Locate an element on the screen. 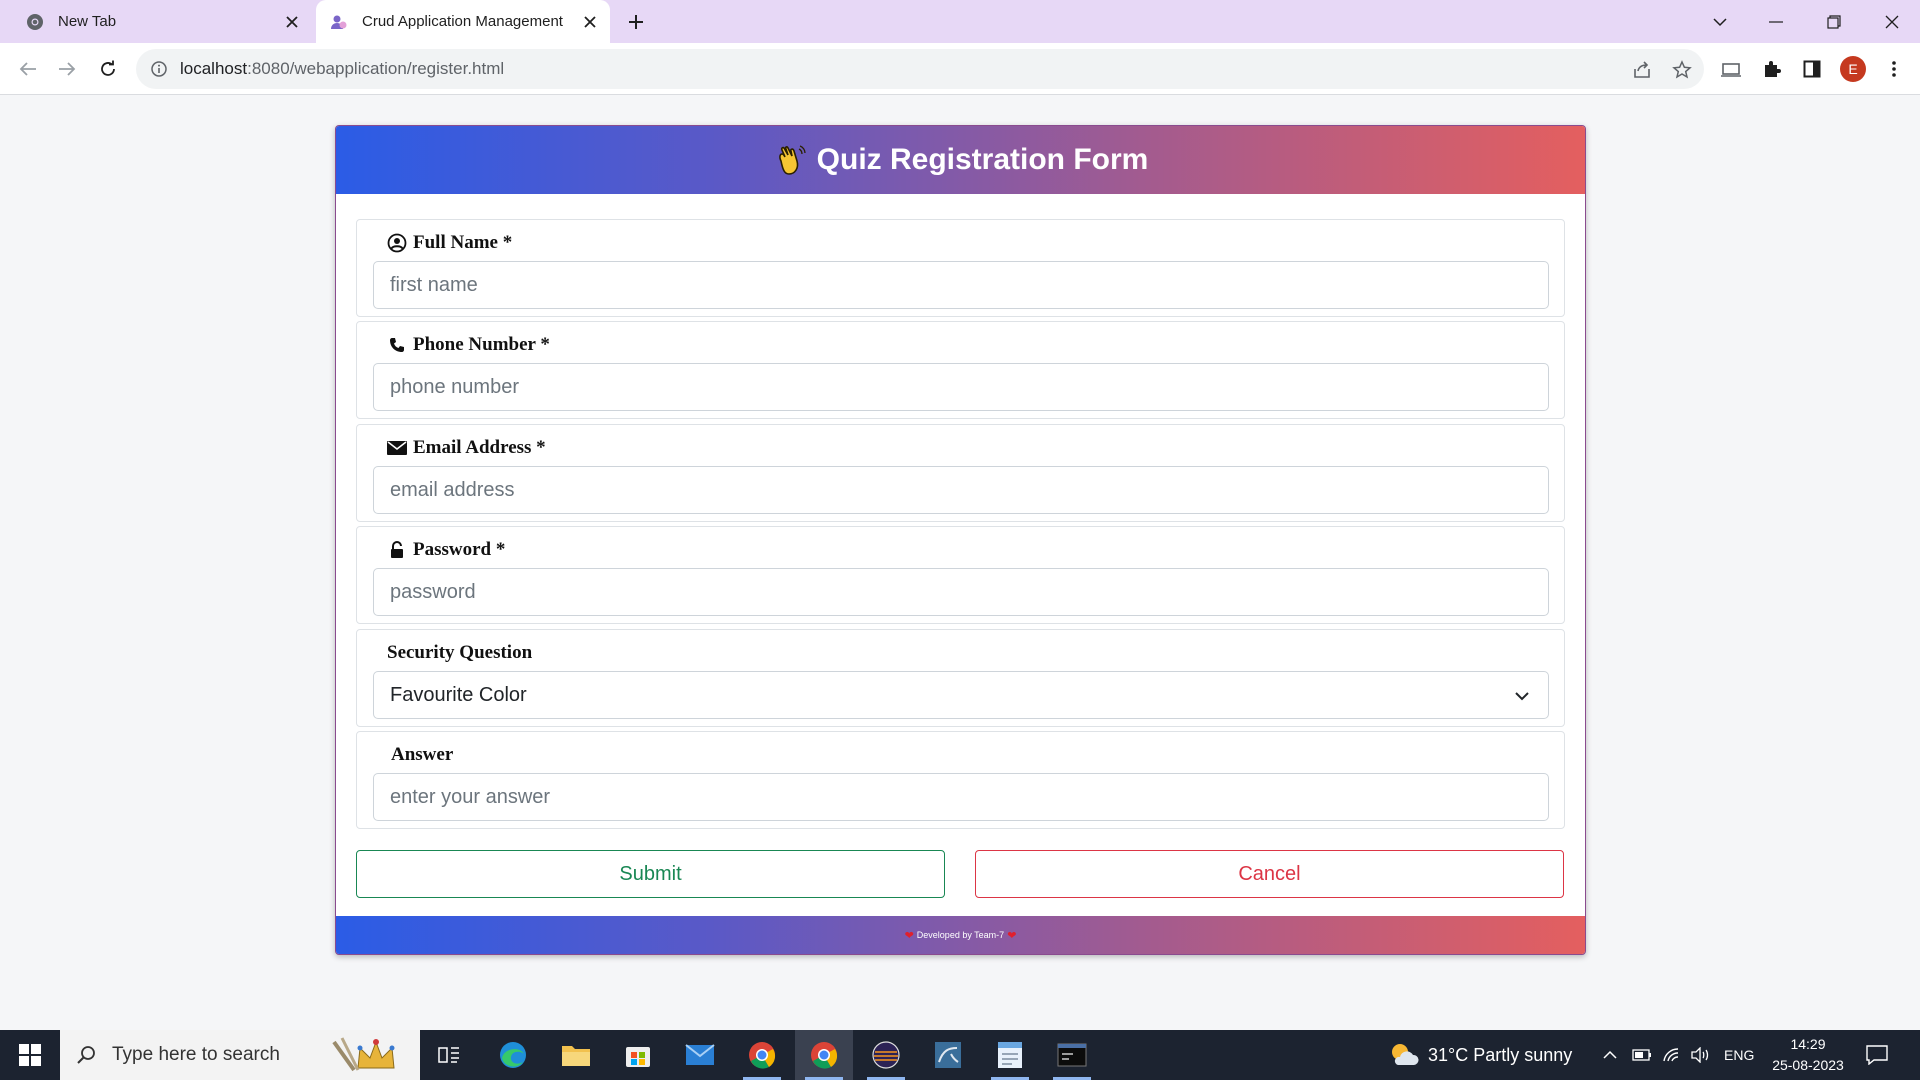 The image size is (1920, 1080). answer-label: Answer is located at coordinates (422, 754).